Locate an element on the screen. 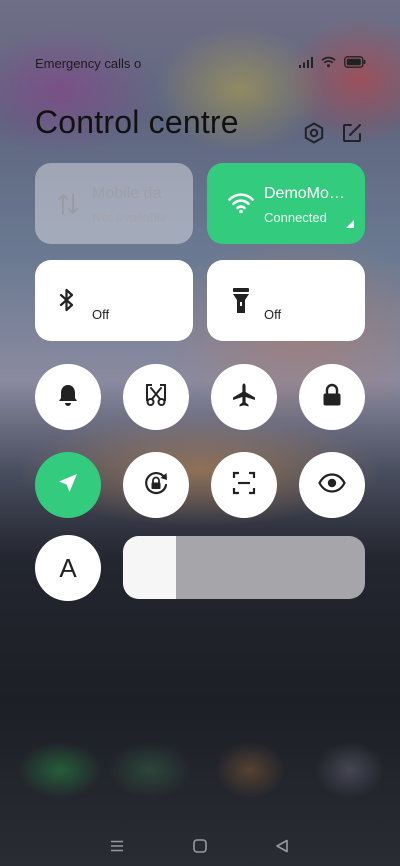 The width and height of the screenshot is (400, 866). navigation-bar is located at coordinates (200, 846).